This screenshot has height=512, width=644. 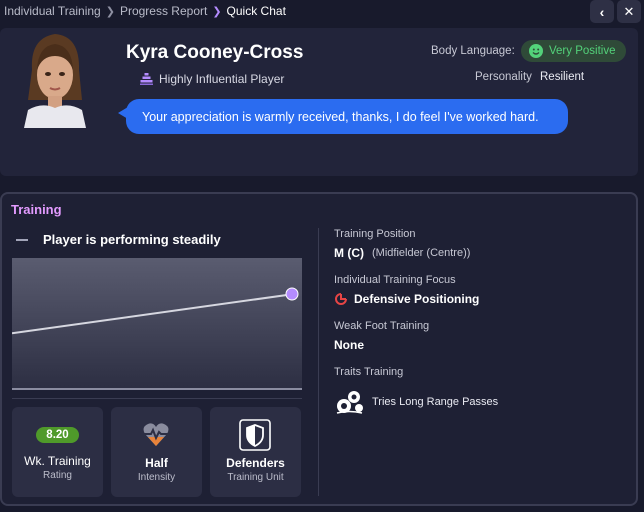 What do you see at coordinates (341, 299) in the screenshot?
I see `focus-icon` at bounding box center [341, 299].